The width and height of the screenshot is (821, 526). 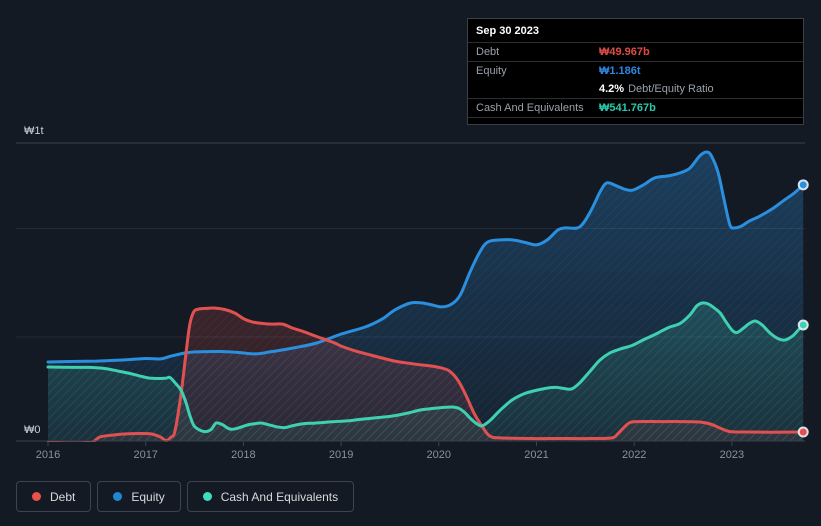 I want to click on legend-item-cash-label: Cash And Equivalents, so click(x=279, y=496).